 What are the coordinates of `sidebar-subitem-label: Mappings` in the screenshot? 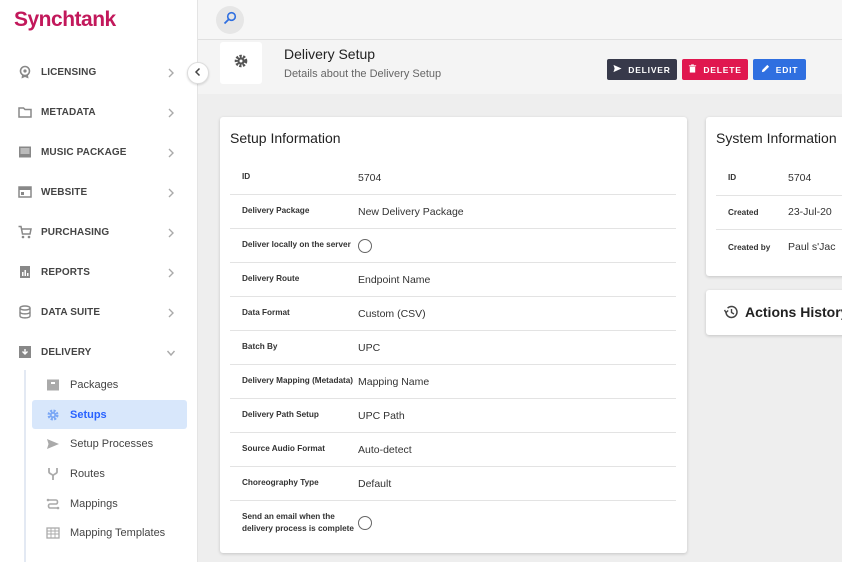 It's located at (94, 503).